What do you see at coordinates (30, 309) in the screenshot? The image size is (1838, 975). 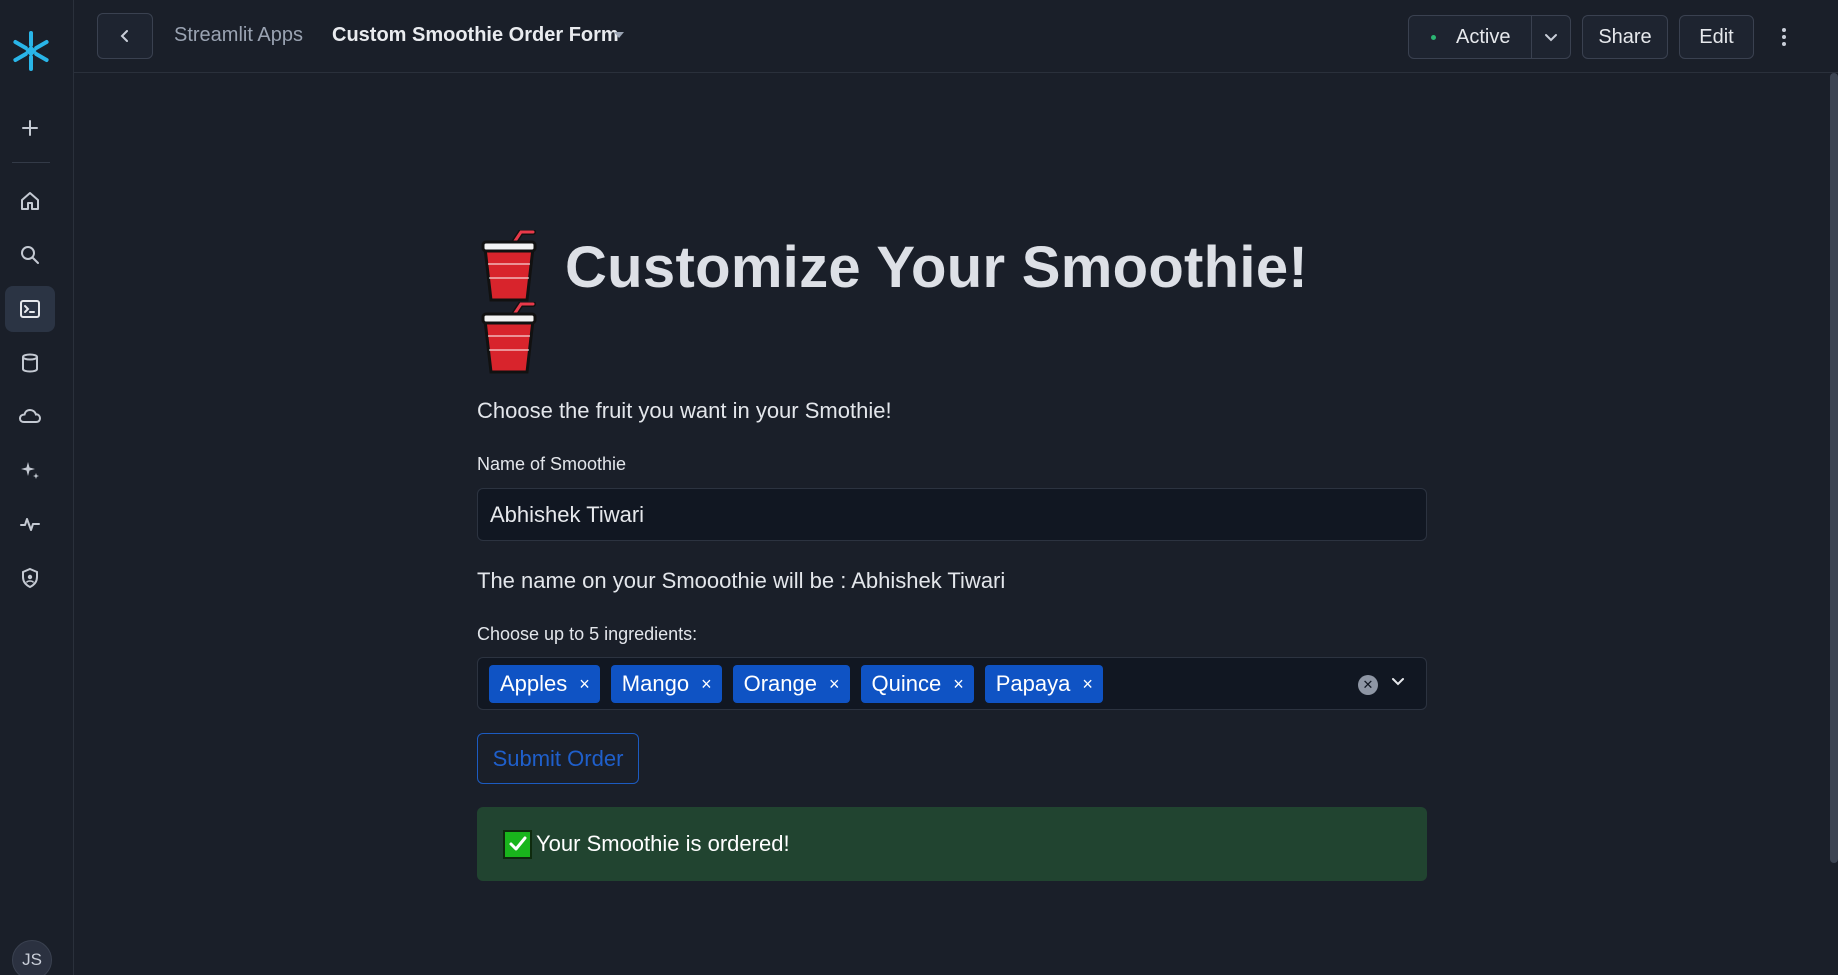 I see `terminal-icon` at bounding box center [30, 309].